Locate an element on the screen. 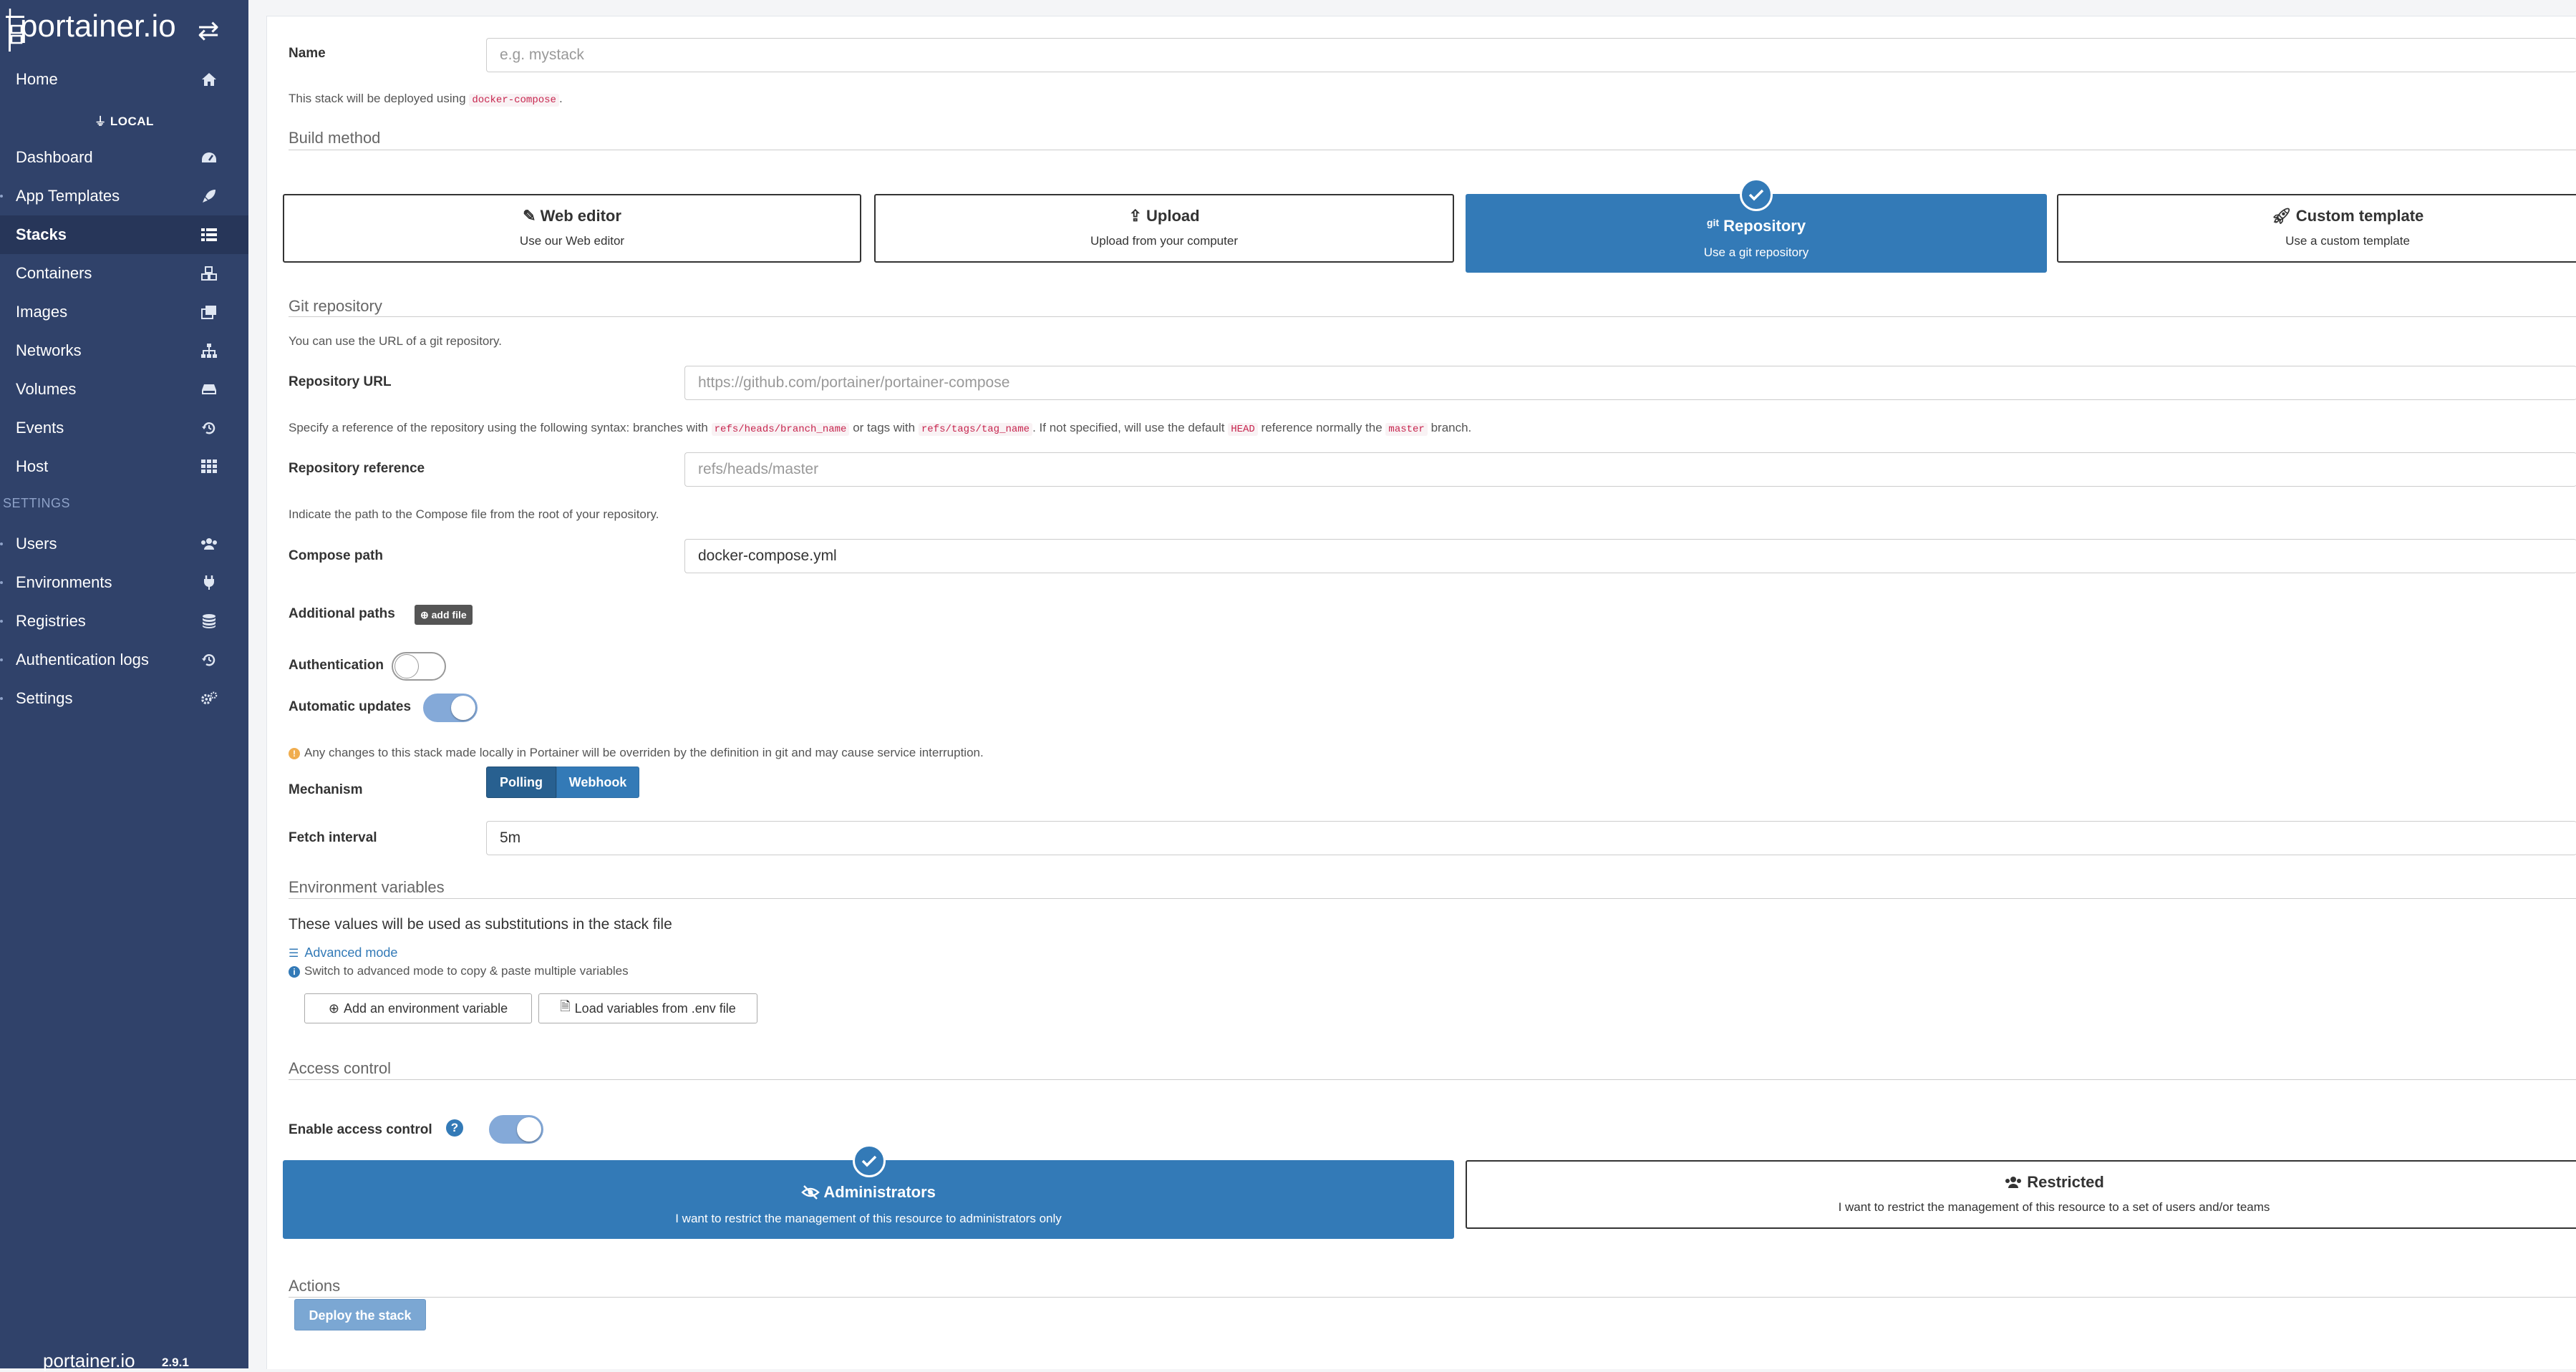 This screenshot has height=1372, width=2576. add-file-button: ⊕ add file is located at coordinates (444, 615).